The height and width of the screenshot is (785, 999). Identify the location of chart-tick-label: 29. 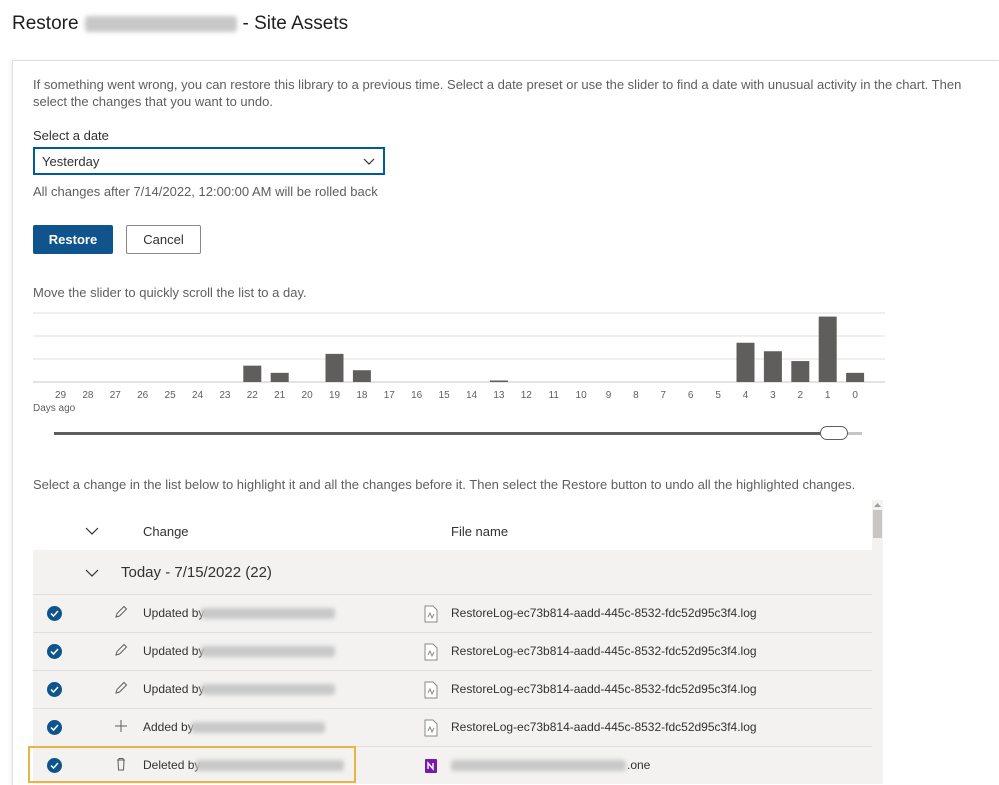
(61, 395).